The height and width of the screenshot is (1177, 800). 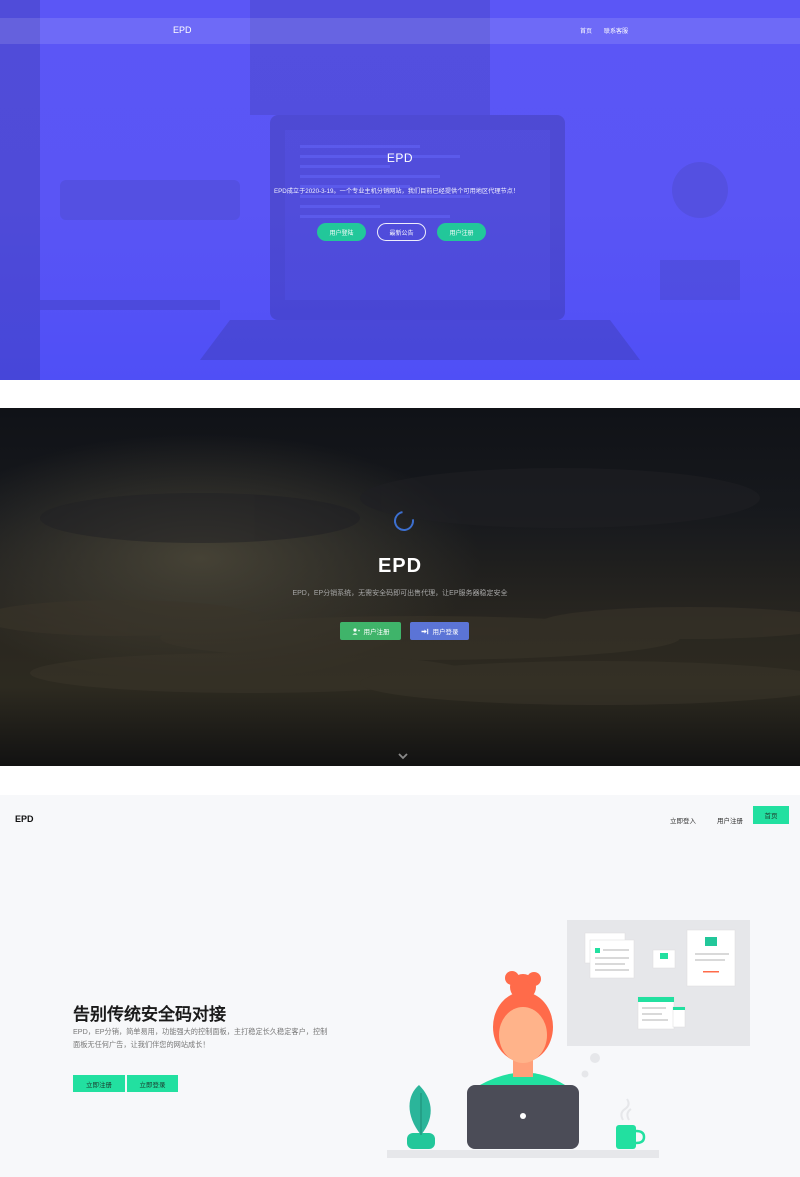 I want to click on sign-in-icon, so click(x=424, y=631).